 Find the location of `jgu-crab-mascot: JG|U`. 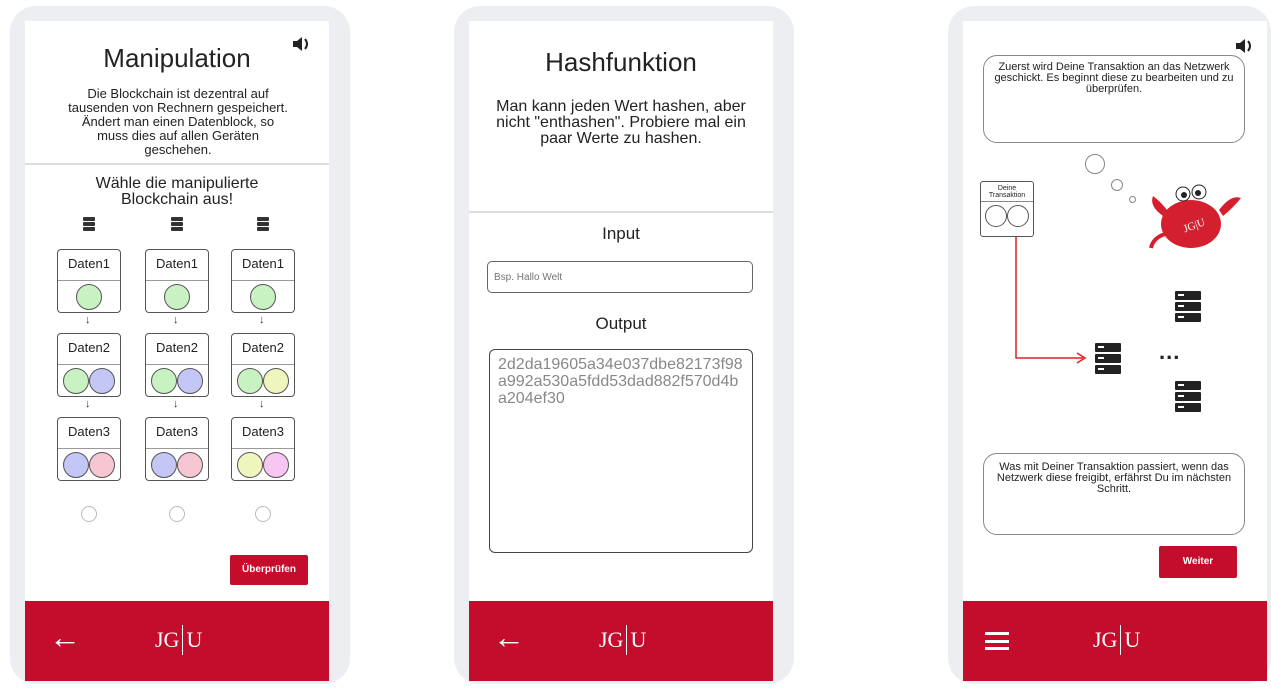

jgu-crab-mascot: JG|U is located at coordinates (1195, 216).